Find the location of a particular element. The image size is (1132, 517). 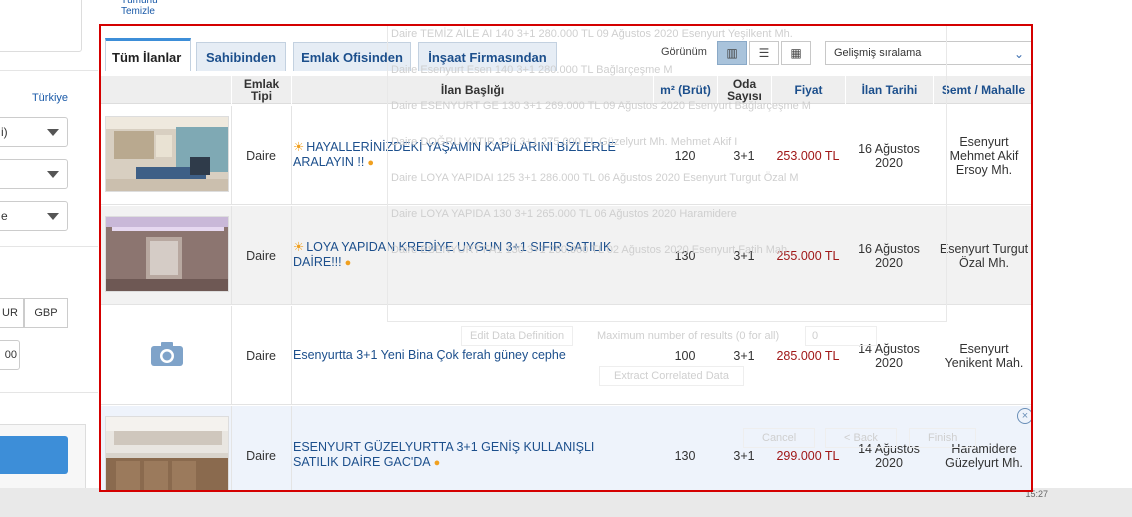

city-select-value: i) is located at coordinates (4, 132).